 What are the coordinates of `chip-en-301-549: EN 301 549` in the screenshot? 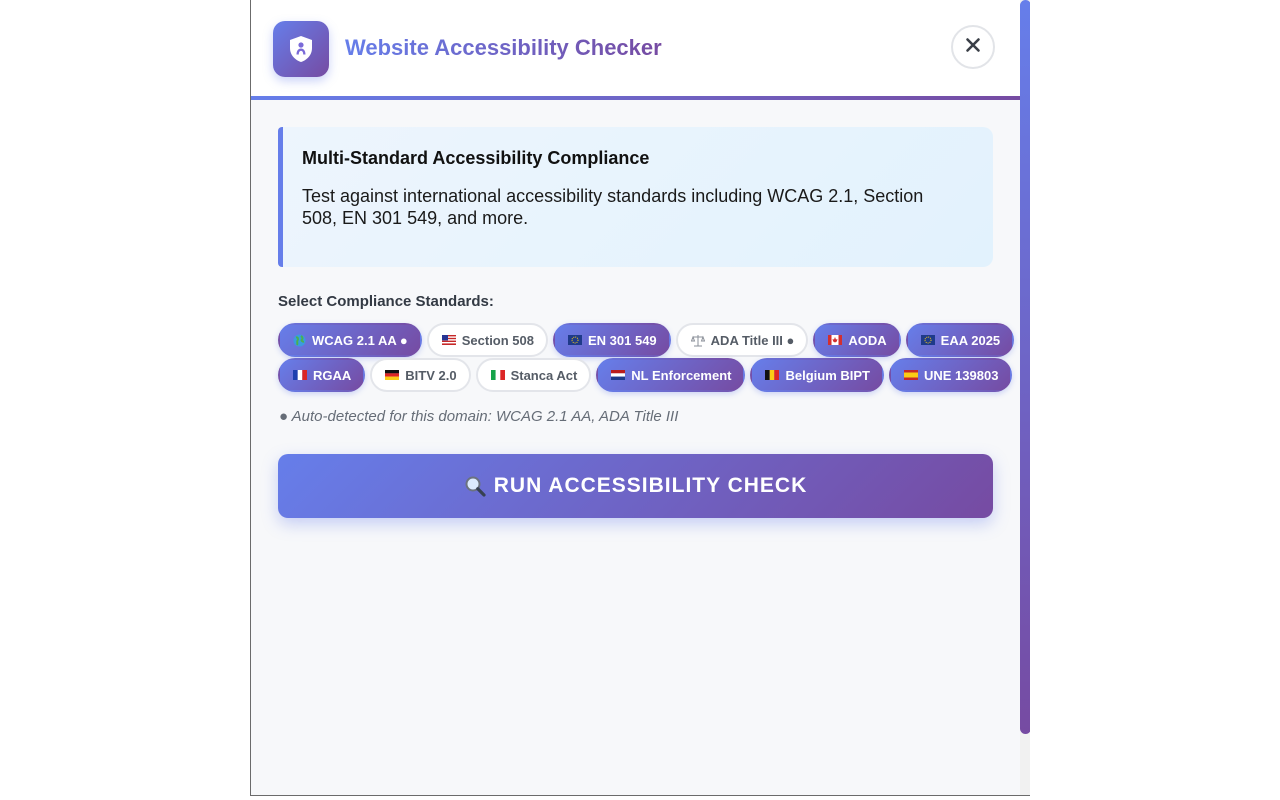 It's located at (612, 340).